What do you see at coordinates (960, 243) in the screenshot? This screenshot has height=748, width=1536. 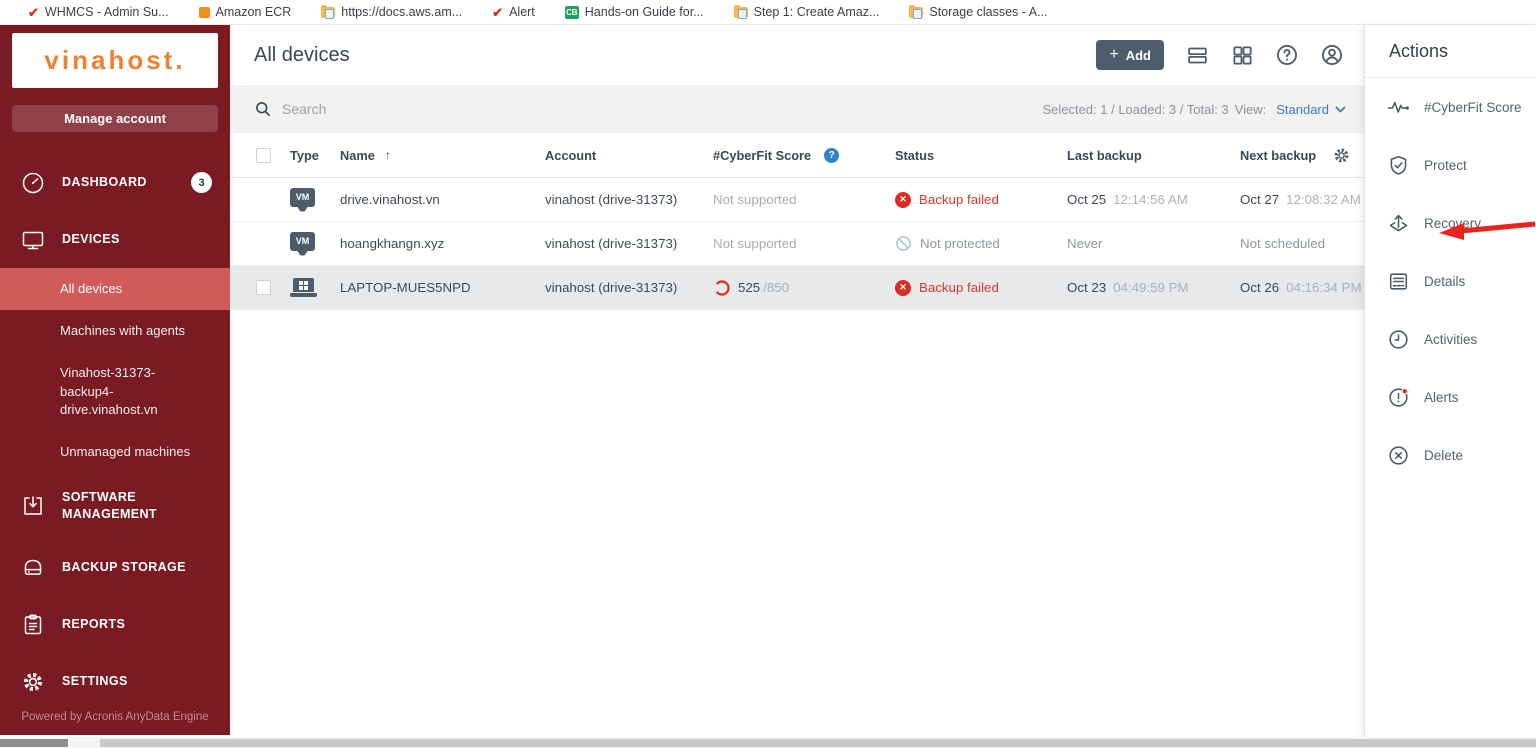 I see `status-text: Not protected` at bounding box center [960, 243].